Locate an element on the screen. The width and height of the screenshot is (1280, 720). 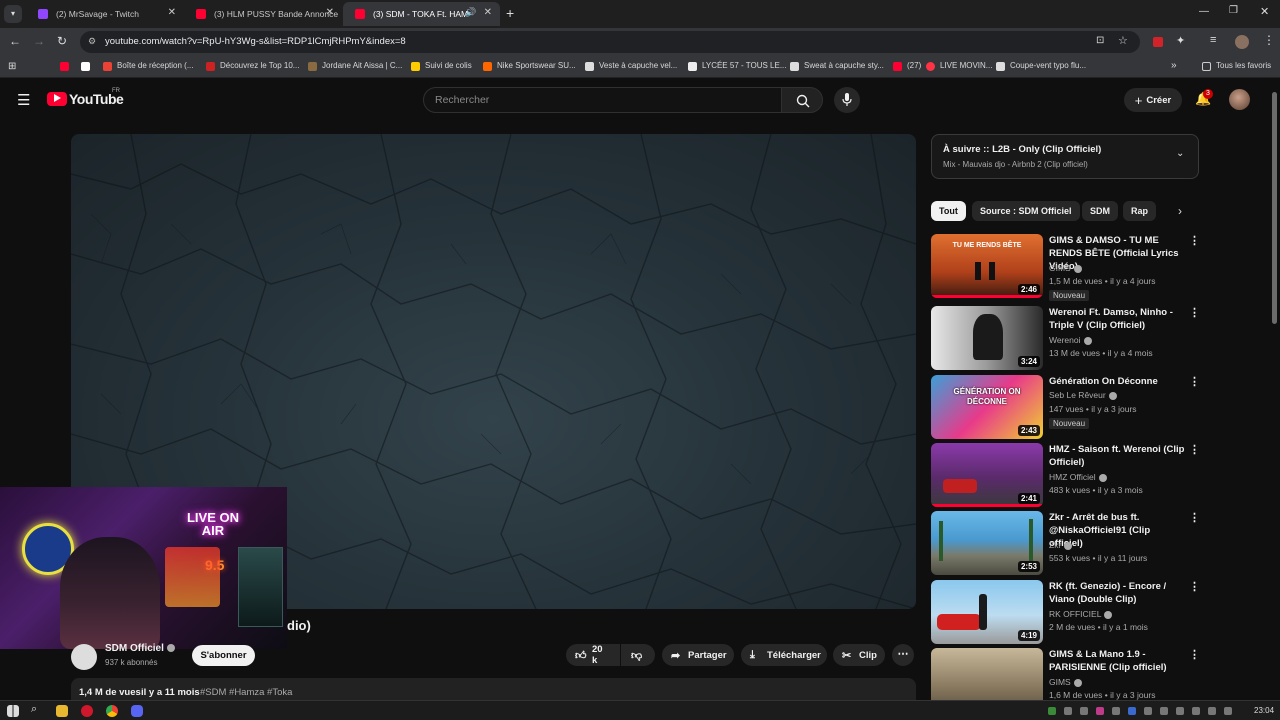
tab-label: (3) SDM - TOKA Ft. HAMZA is located at coordinates (420, 14).